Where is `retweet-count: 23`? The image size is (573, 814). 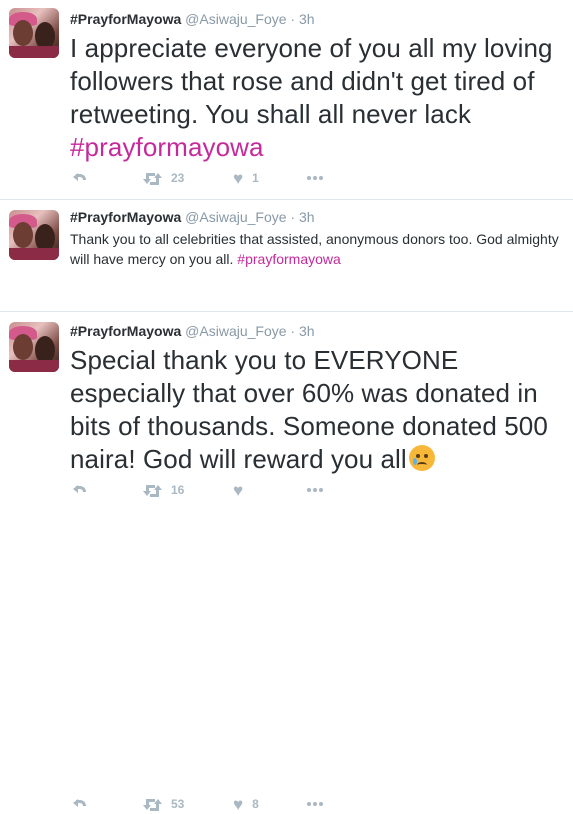 retweet-count: 23 is located at coordinates (178, 178).